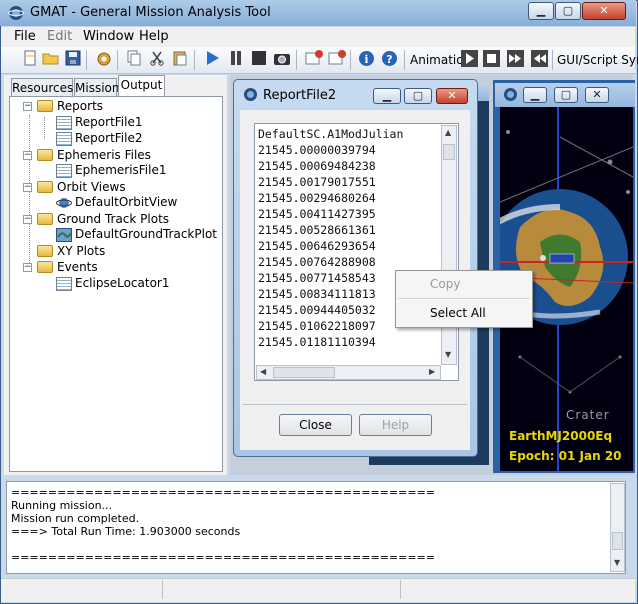 This screenshot has height=604, width=638. Describe the element at coordinates (42, 87) in the screenshot. I see `tab-resources: Resources` at that location.